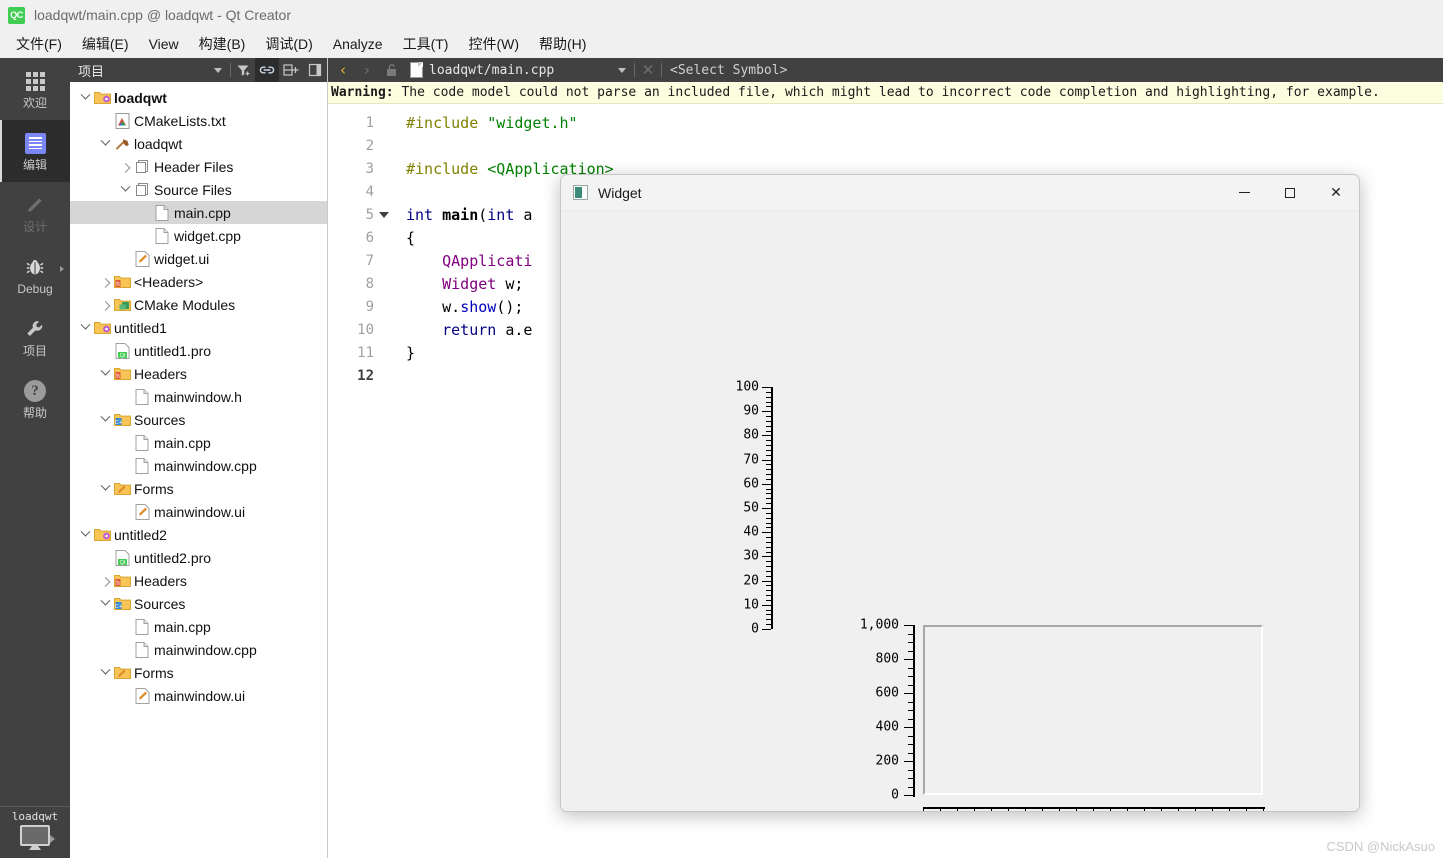  I want to click on axis-tick-label: 10, so click(751, 605).